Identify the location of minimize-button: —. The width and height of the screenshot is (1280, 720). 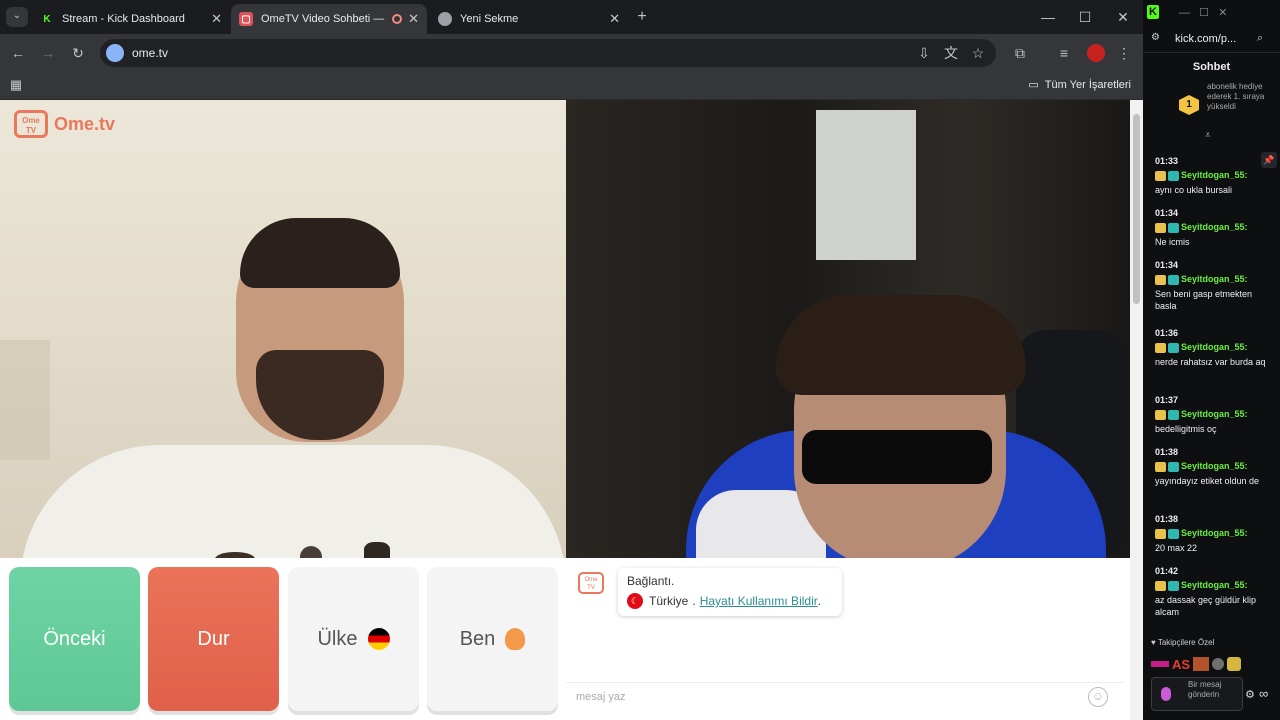
(1048, 17).